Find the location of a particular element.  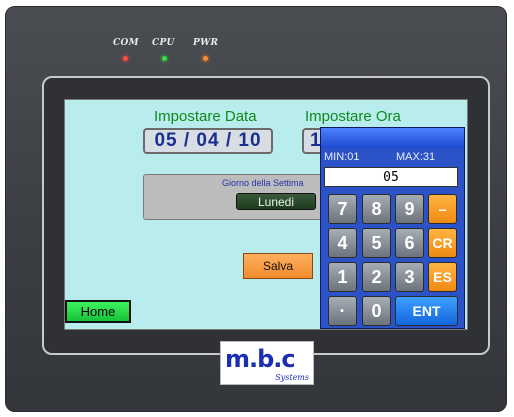

time-title: Impostare Ora is located at coordinates (353, 116).